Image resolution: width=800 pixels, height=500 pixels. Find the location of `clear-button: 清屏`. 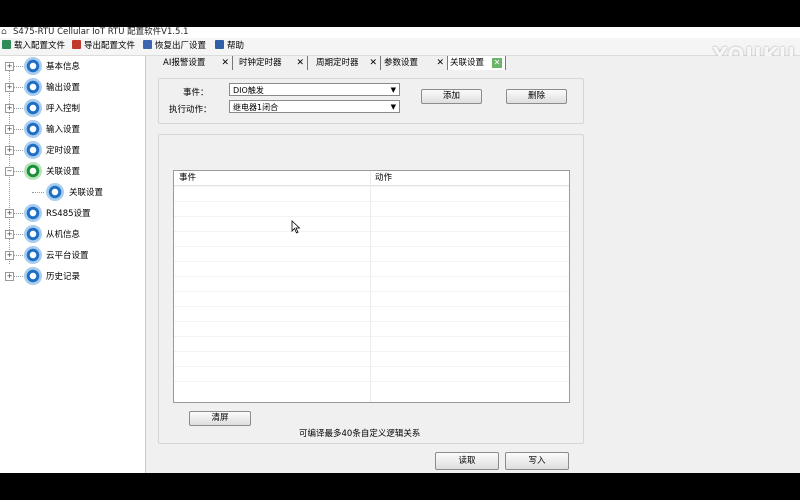

clear-button: 清屏 is located at coordinates (220, 418).